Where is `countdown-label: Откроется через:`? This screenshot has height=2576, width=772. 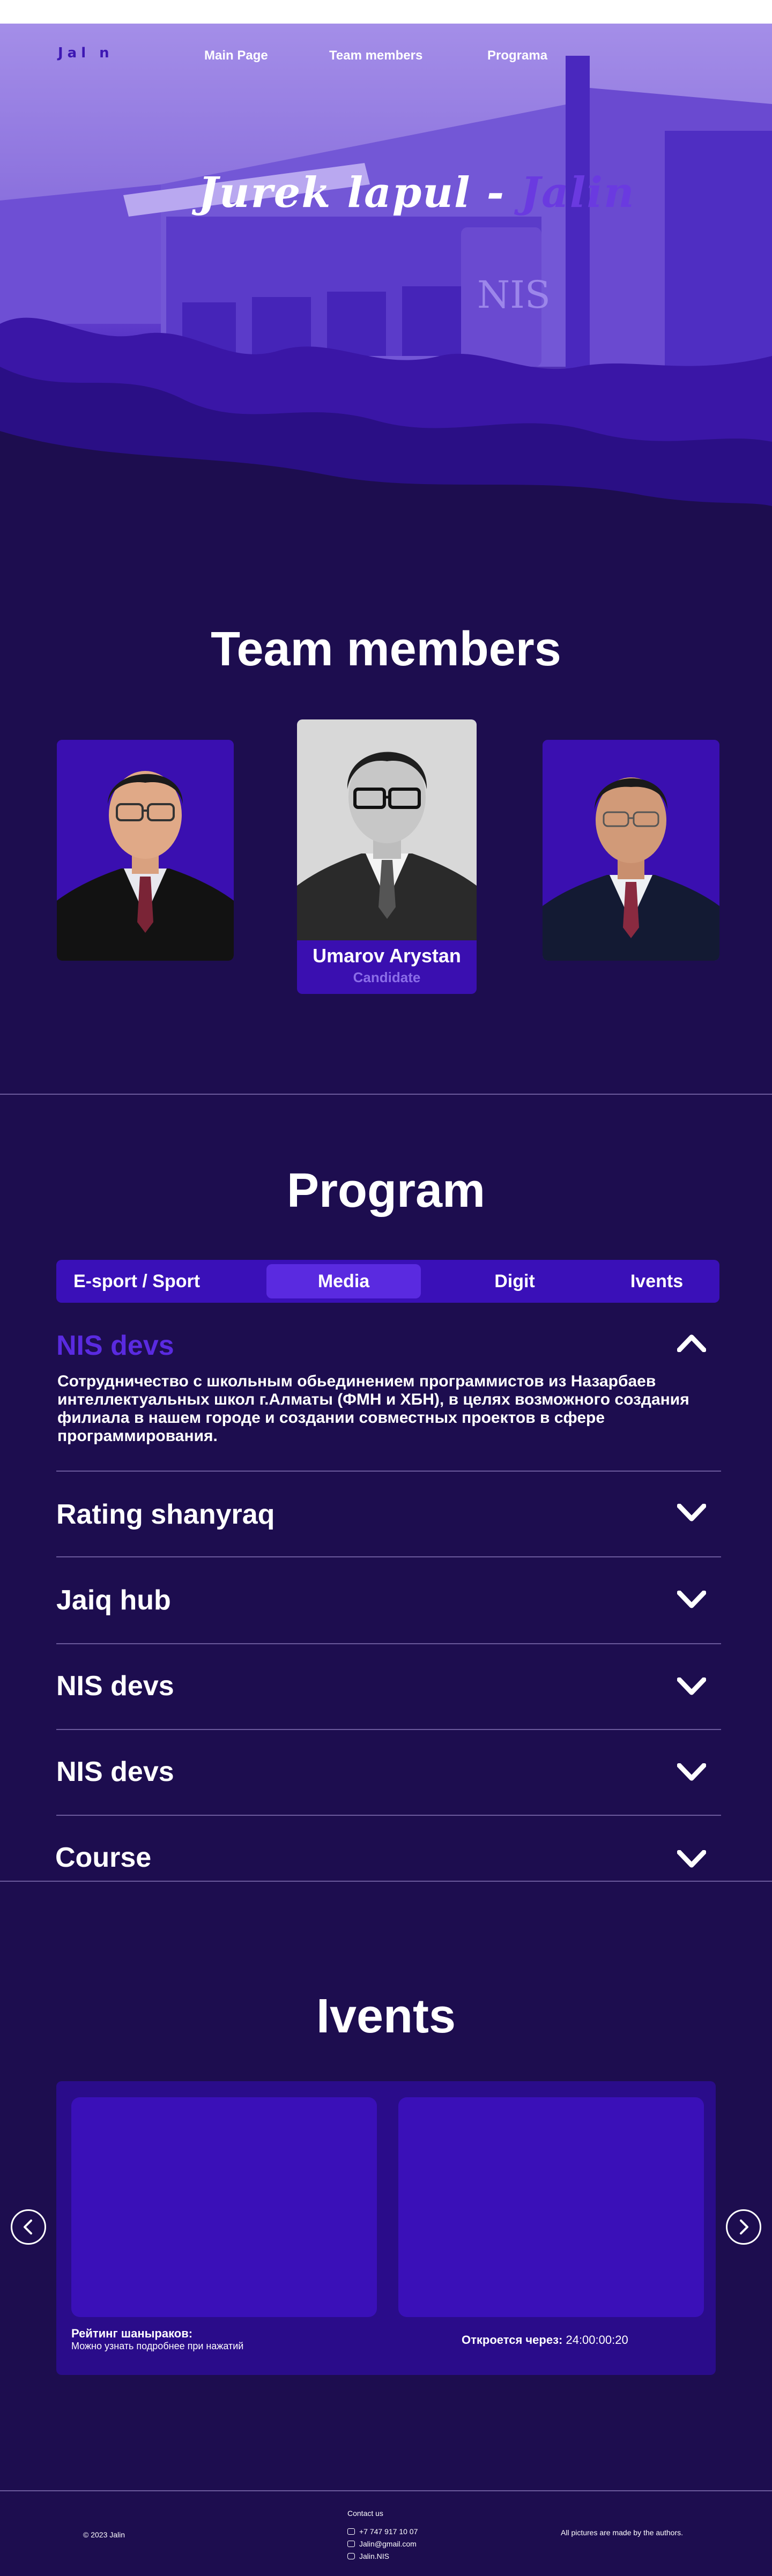
countdown-label: Откроется через: is located at coordinates (512, 2340).